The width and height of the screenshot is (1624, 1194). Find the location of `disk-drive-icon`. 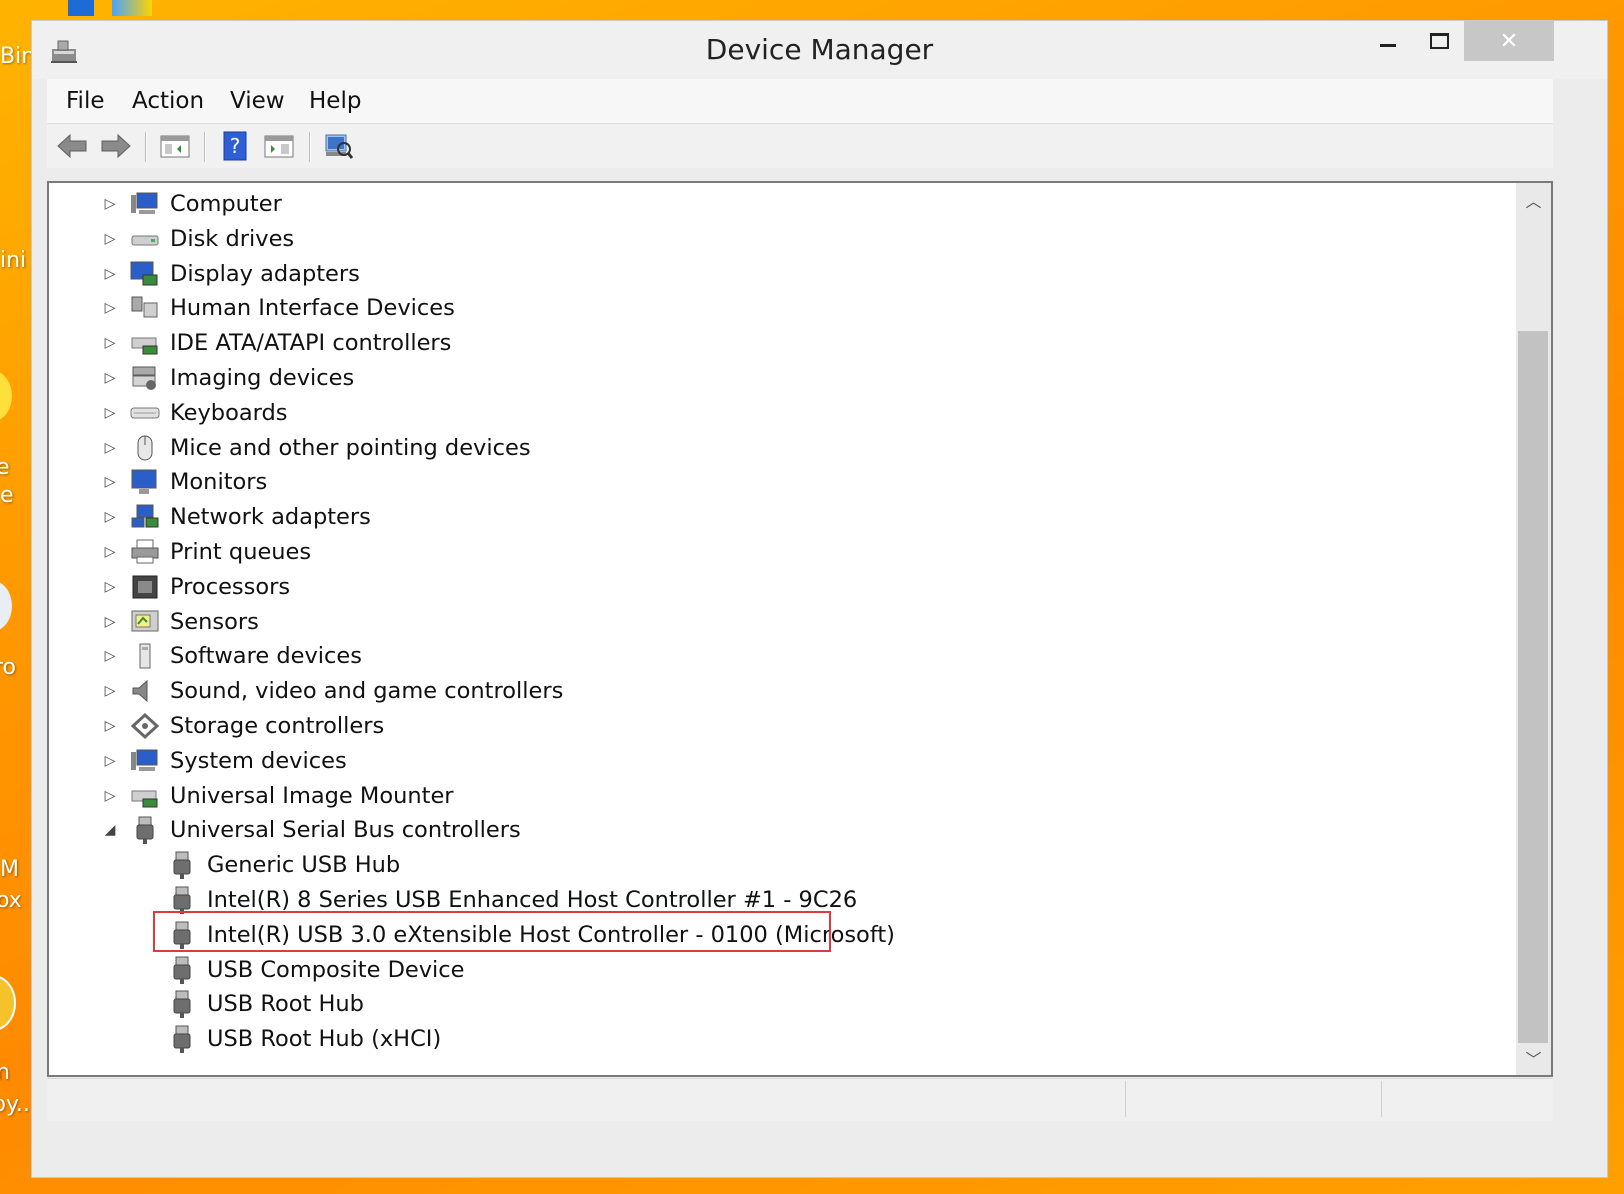

disk-drive-icon is located at coordinates (145, 239).